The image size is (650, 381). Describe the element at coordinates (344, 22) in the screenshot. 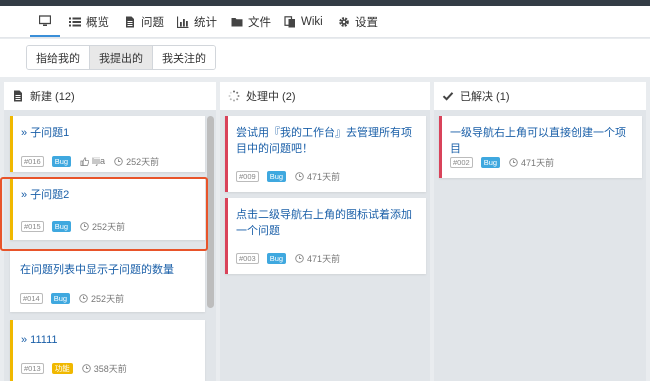

I see `gear-icon` at that location.